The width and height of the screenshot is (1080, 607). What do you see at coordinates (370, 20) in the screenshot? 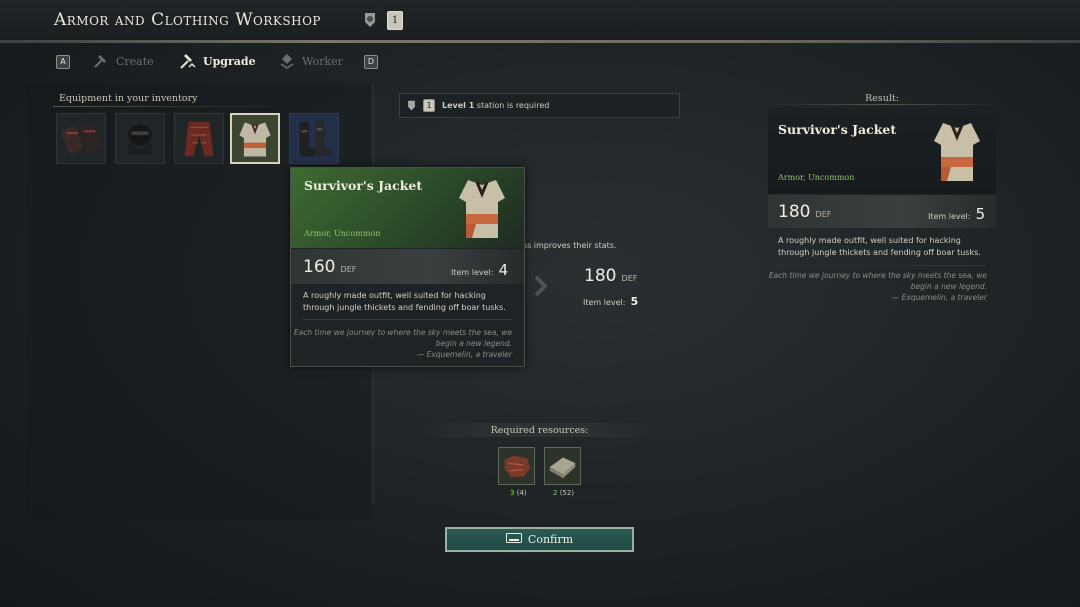
I see `station-icon` at bounding box center [370, 20].